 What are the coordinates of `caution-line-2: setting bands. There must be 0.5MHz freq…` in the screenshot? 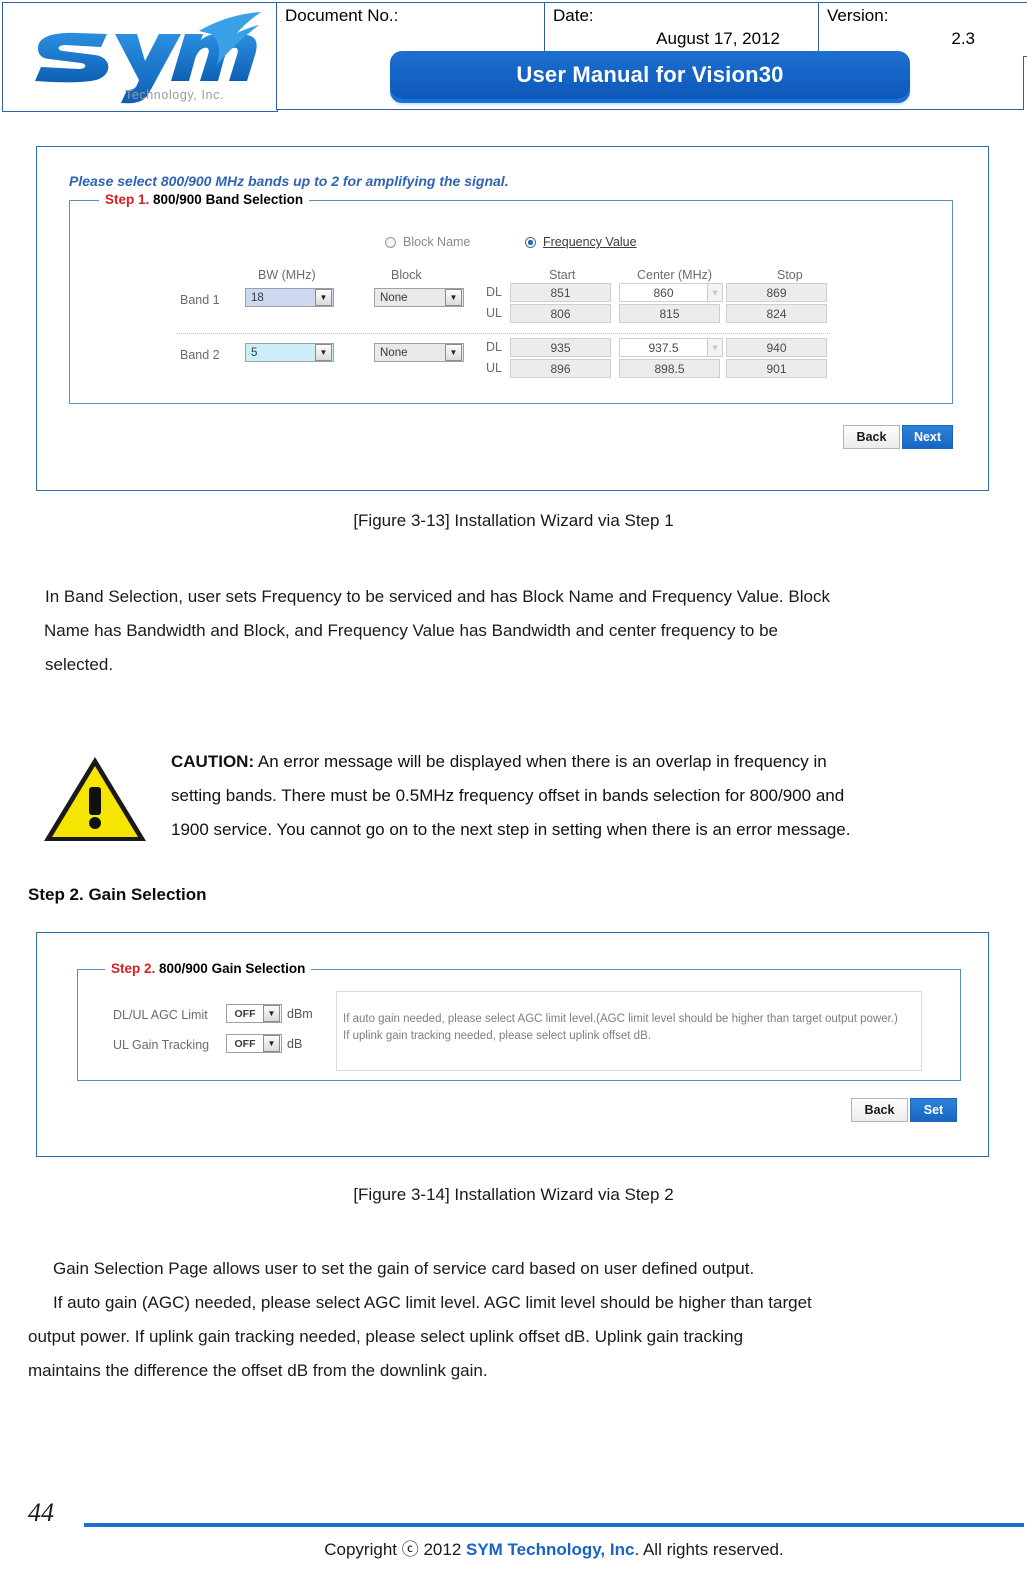 It's located at (508, 795).